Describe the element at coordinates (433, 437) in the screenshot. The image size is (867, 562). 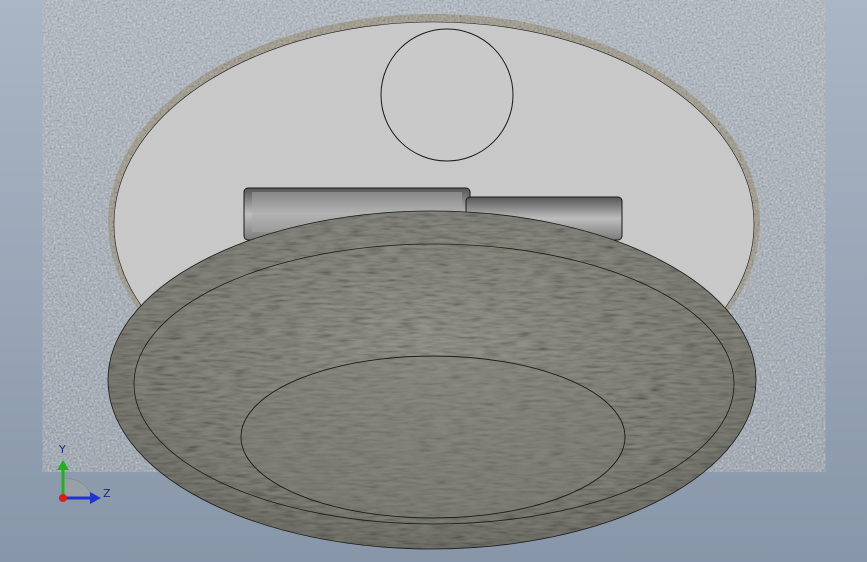
I see `cap-top-face` at that location.